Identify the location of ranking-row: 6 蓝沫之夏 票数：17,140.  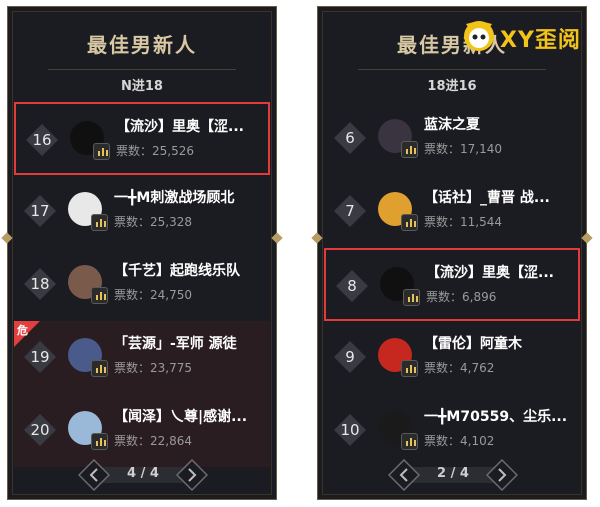
(452, 138).